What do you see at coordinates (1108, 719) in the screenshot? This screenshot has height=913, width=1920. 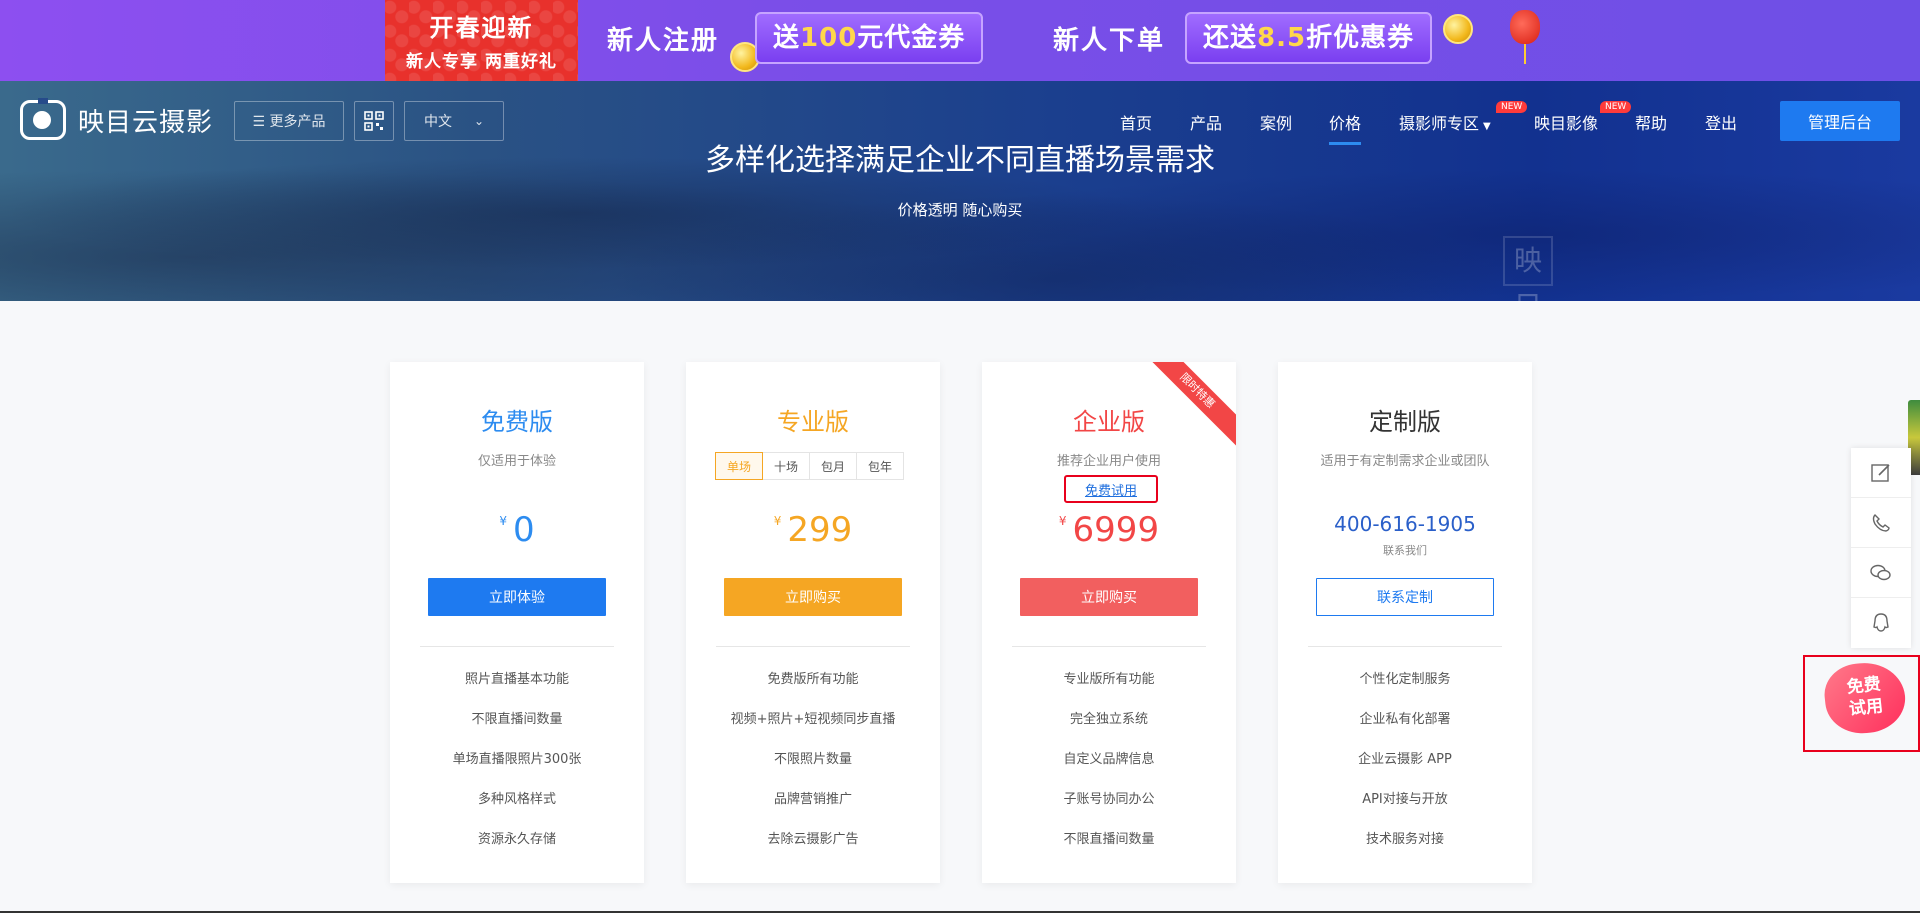 I see `feature-item: 完全独立系统` at bounding box center [1108, 719].